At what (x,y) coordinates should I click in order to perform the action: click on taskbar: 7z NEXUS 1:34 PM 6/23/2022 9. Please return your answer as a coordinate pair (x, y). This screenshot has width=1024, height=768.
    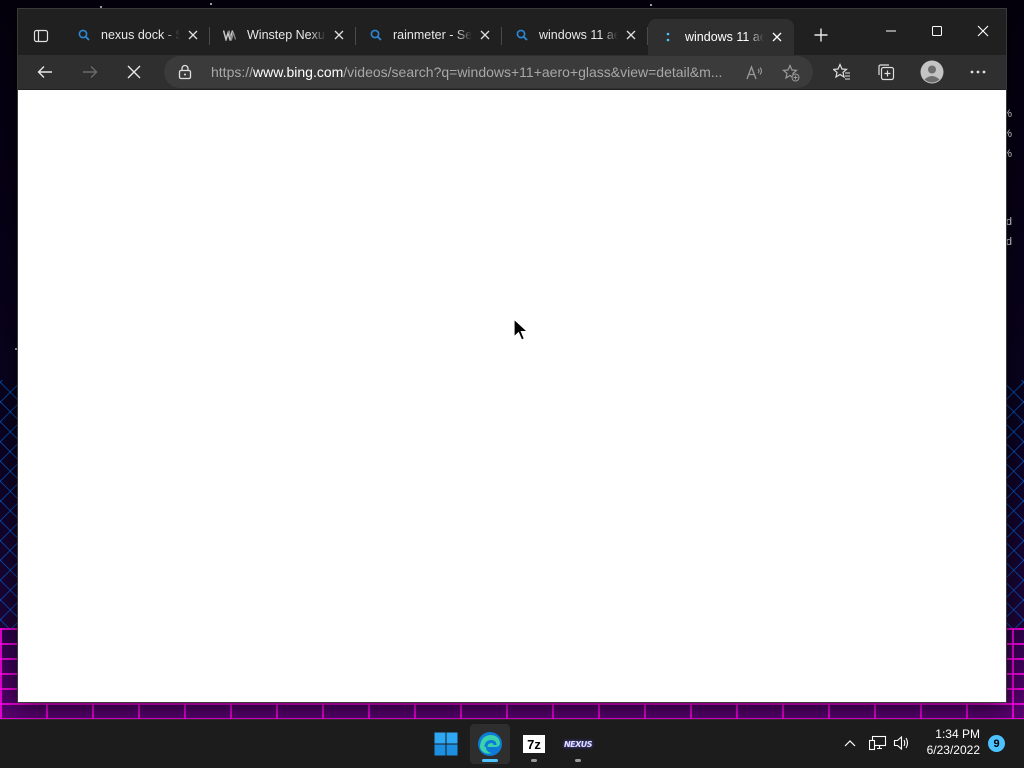
    Looking at the image, I should click on (512, 743).